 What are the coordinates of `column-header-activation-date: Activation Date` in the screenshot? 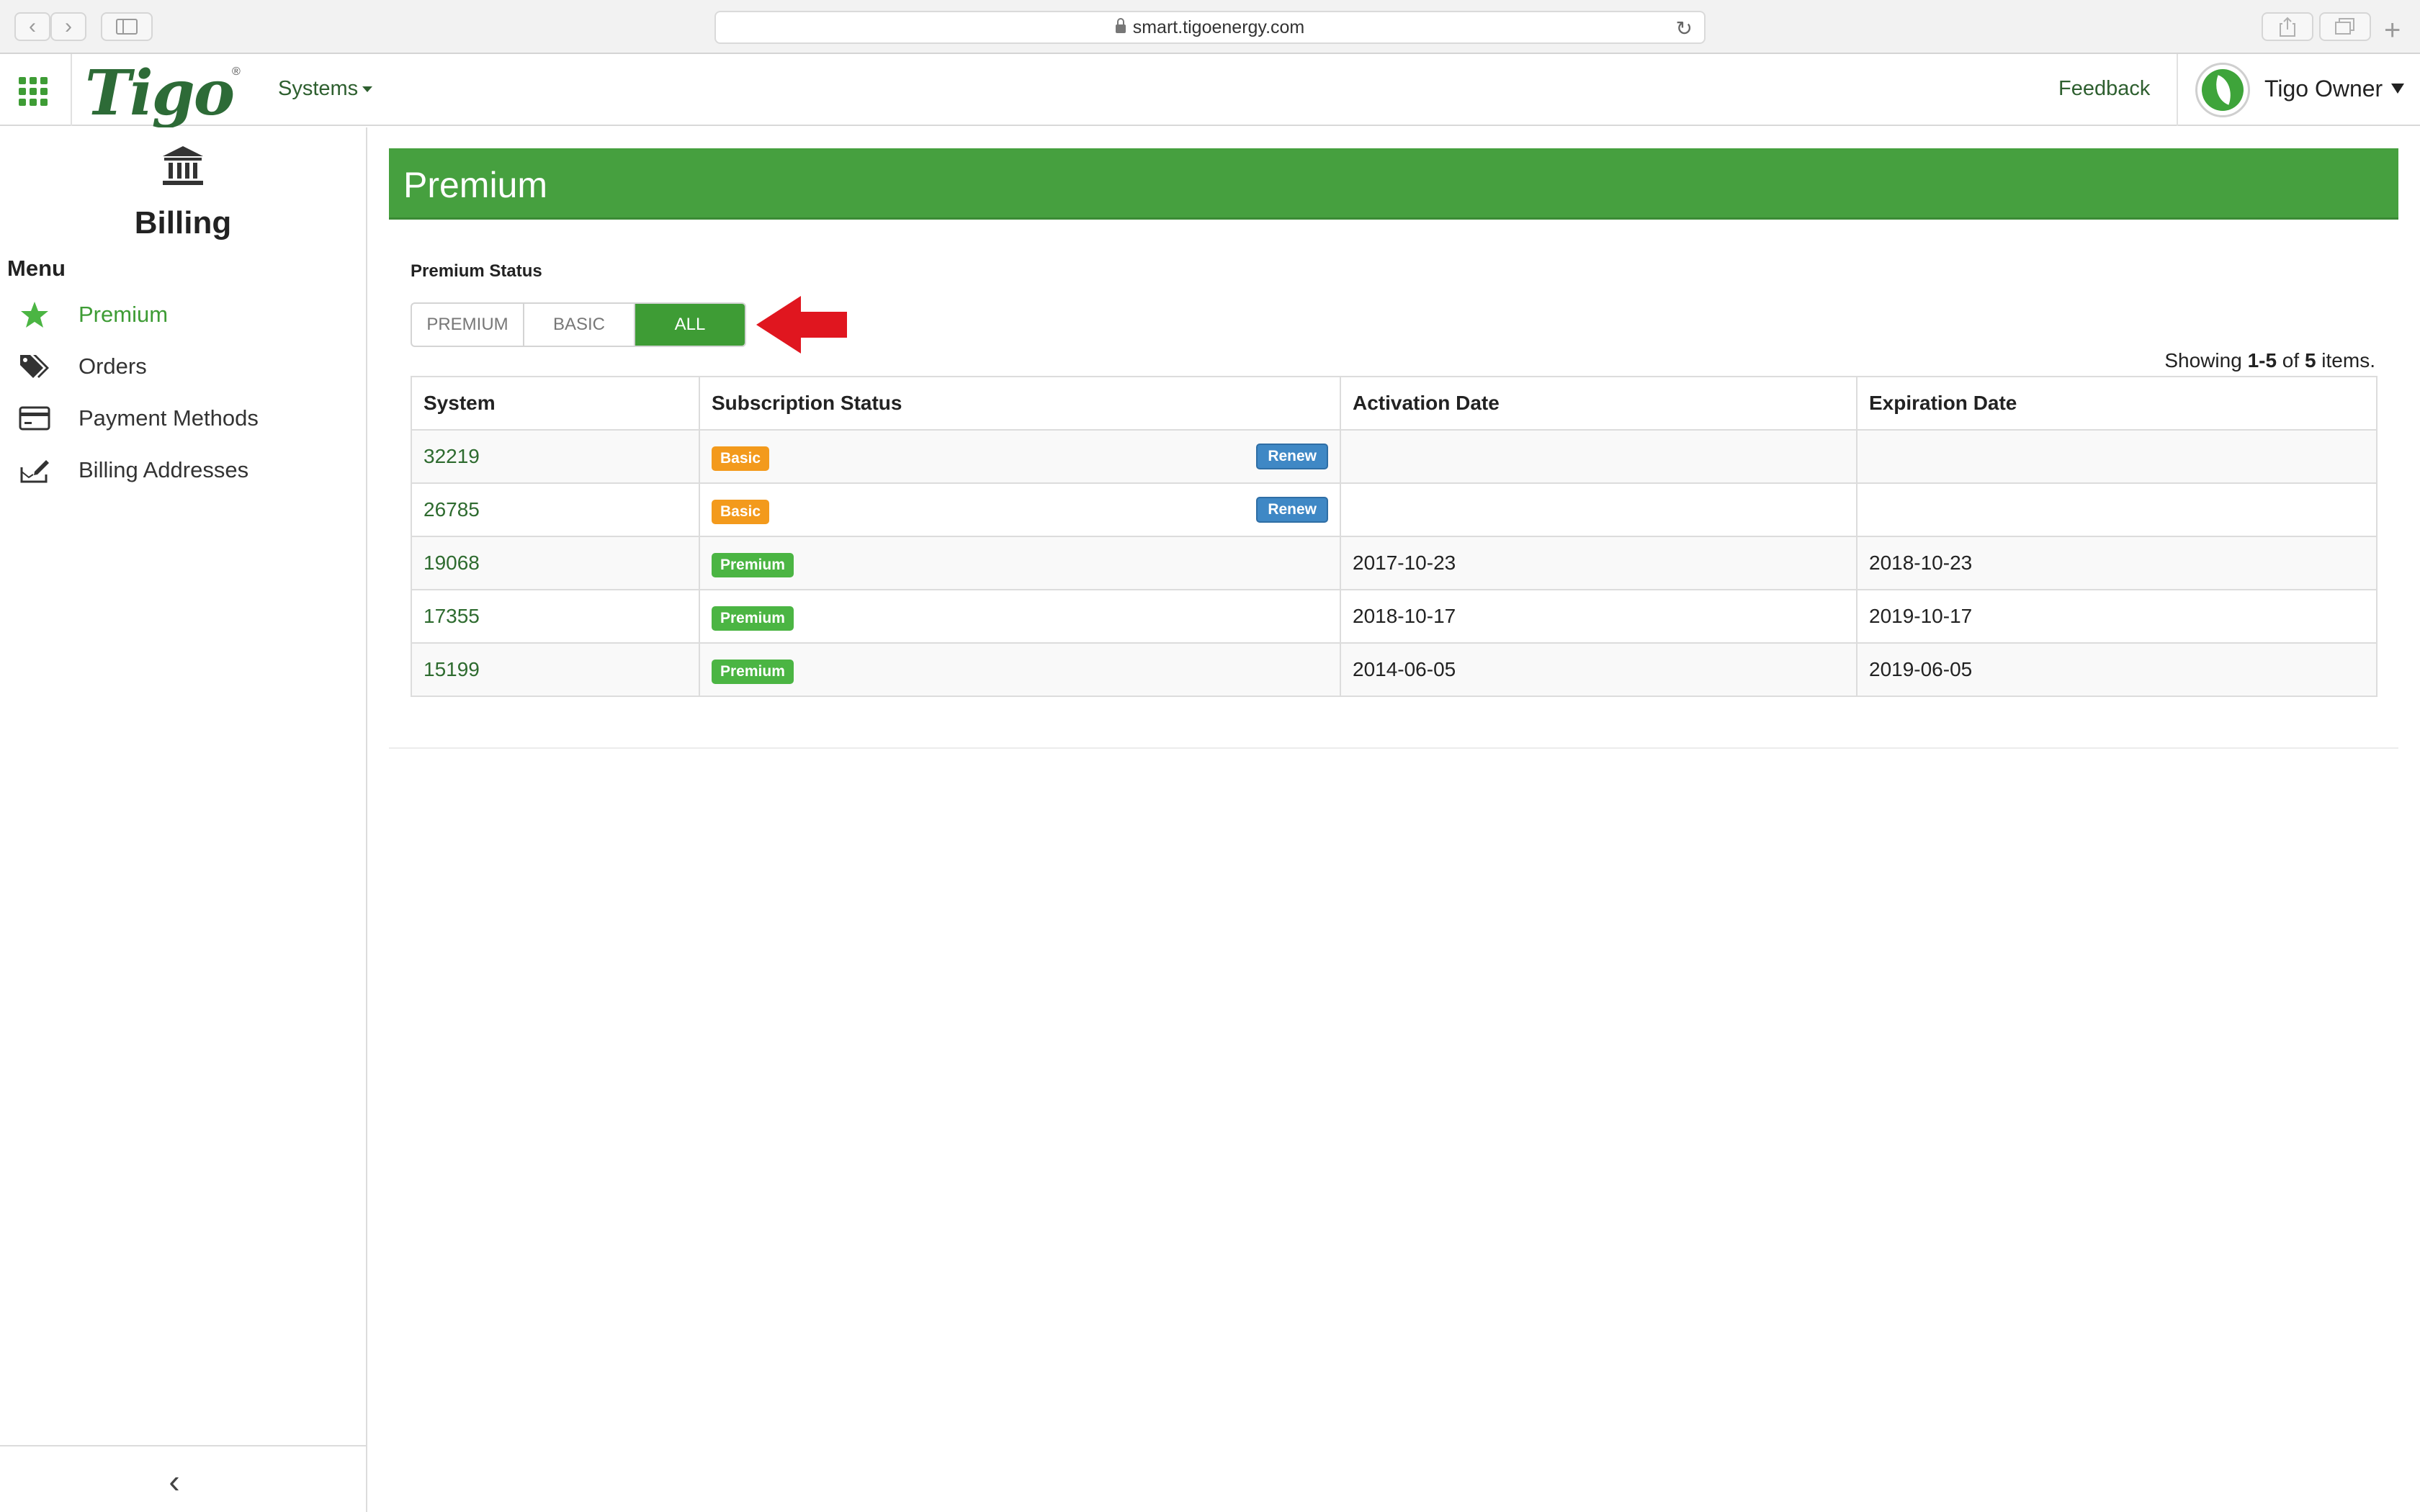 It's located at (1598, 403).